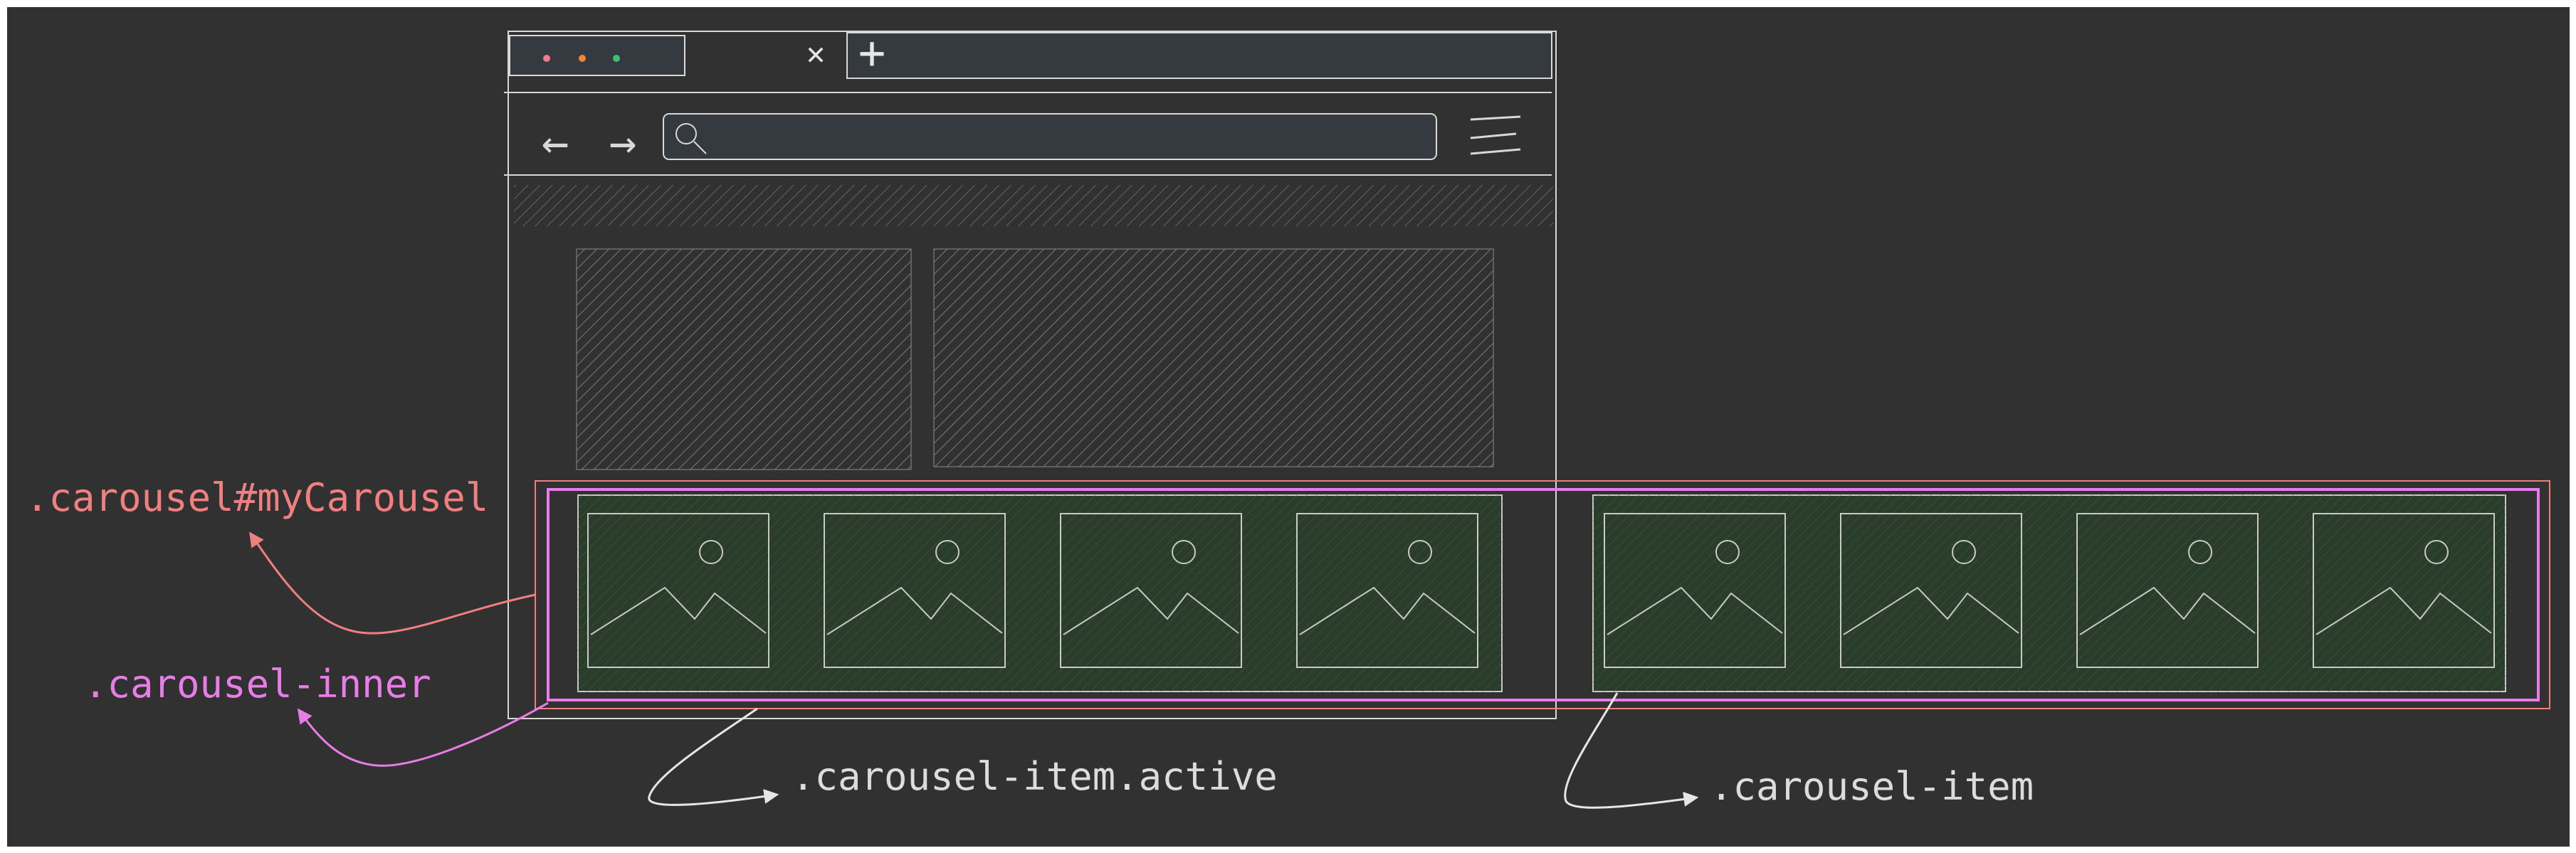  I want to click on content-block-left, so click(744, 359).